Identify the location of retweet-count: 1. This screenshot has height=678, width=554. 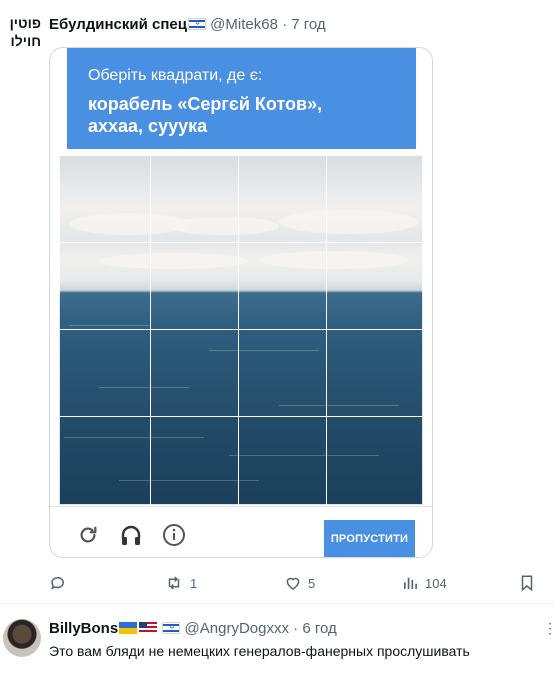
(194, 583).